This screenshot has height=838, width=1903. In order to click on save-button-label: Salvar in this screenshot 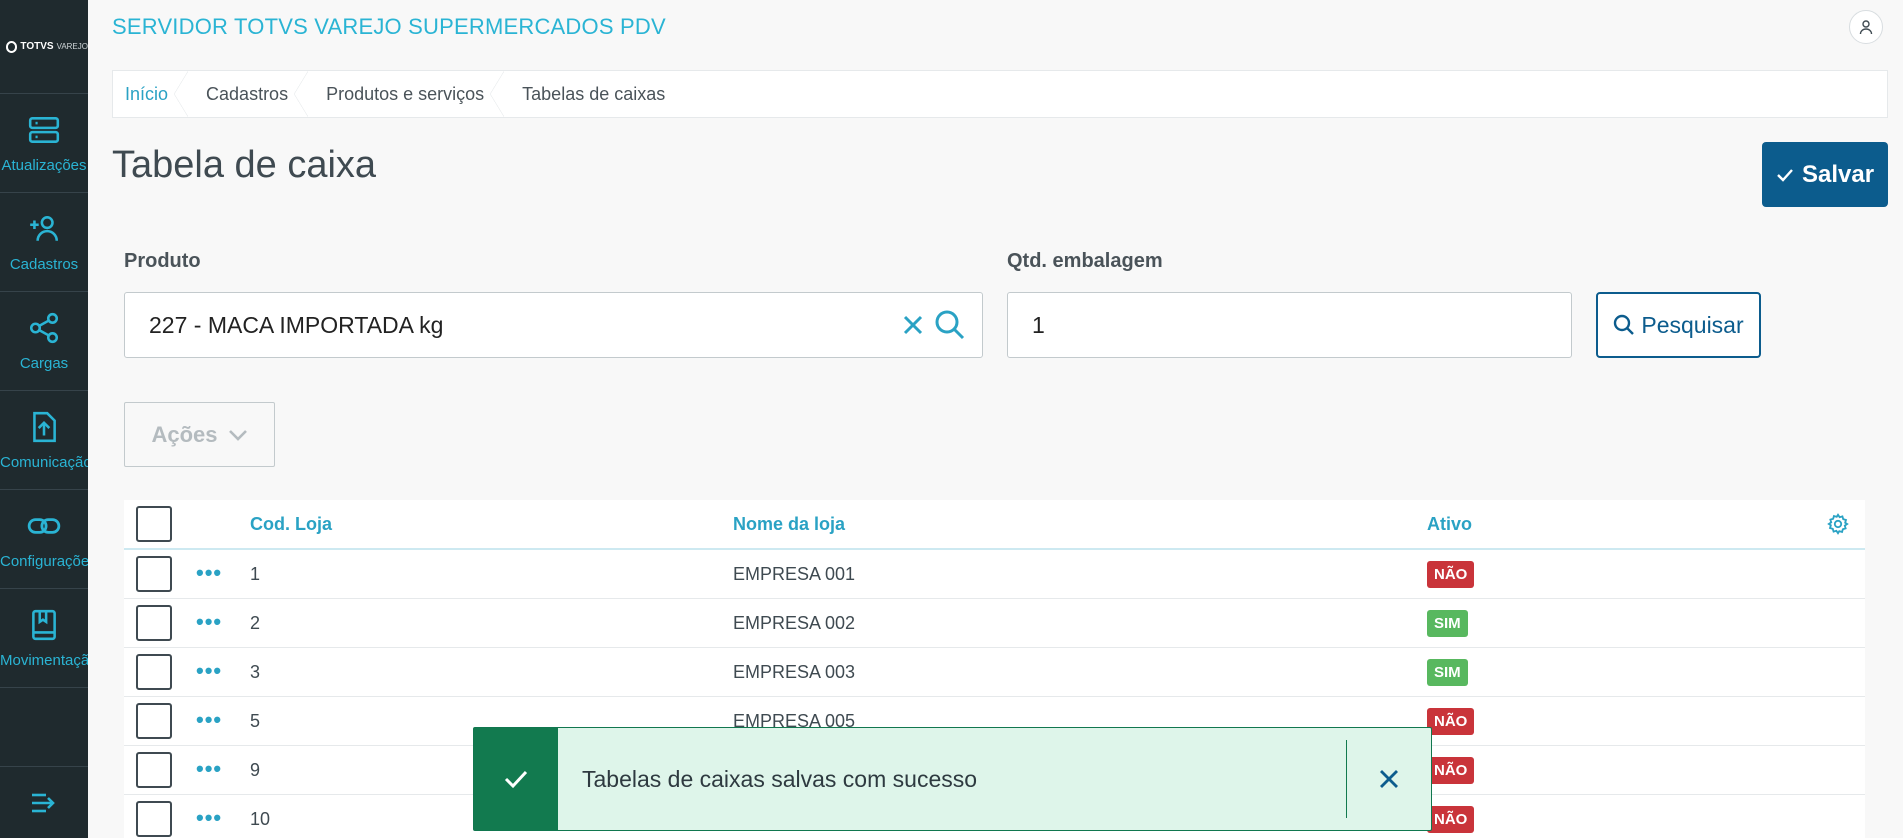, I will do `click(1838, 174)`.